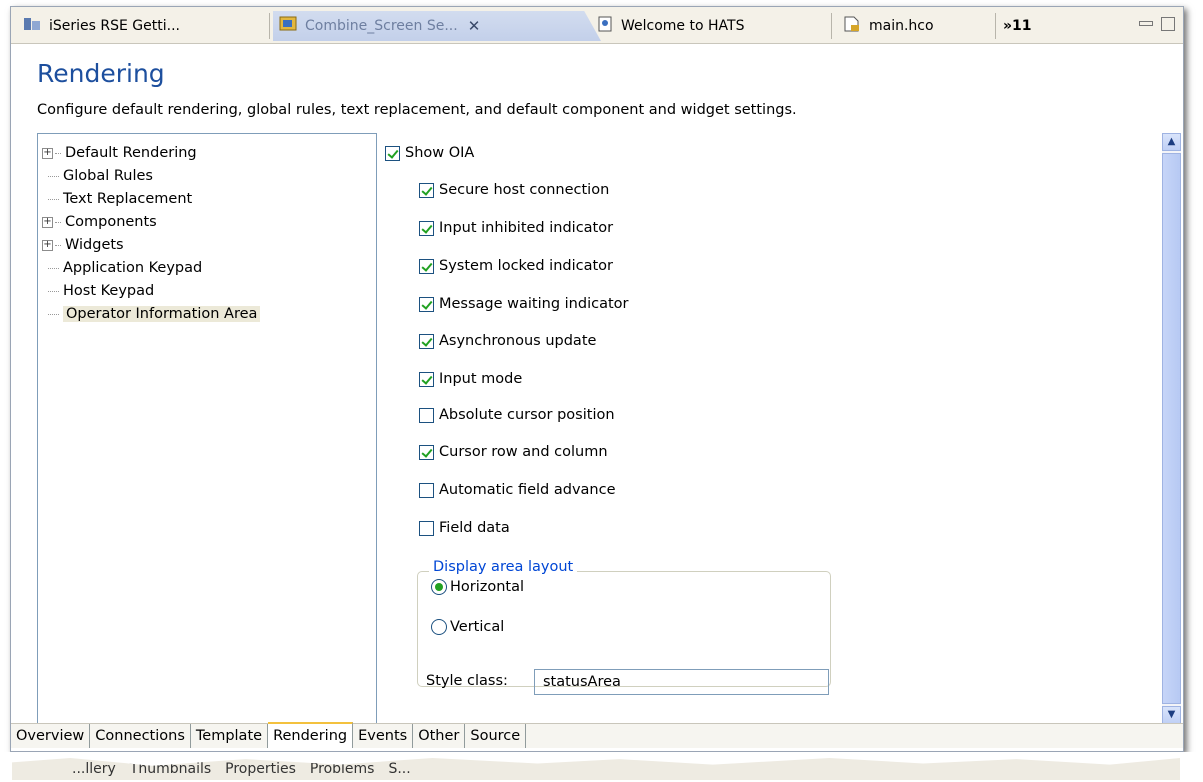 The width and height of the screenshot is (1203, 782). Describe the element at coordinates (133, 268) in the screenshot. I see `tree-item-label: Application Keypad` at that location.